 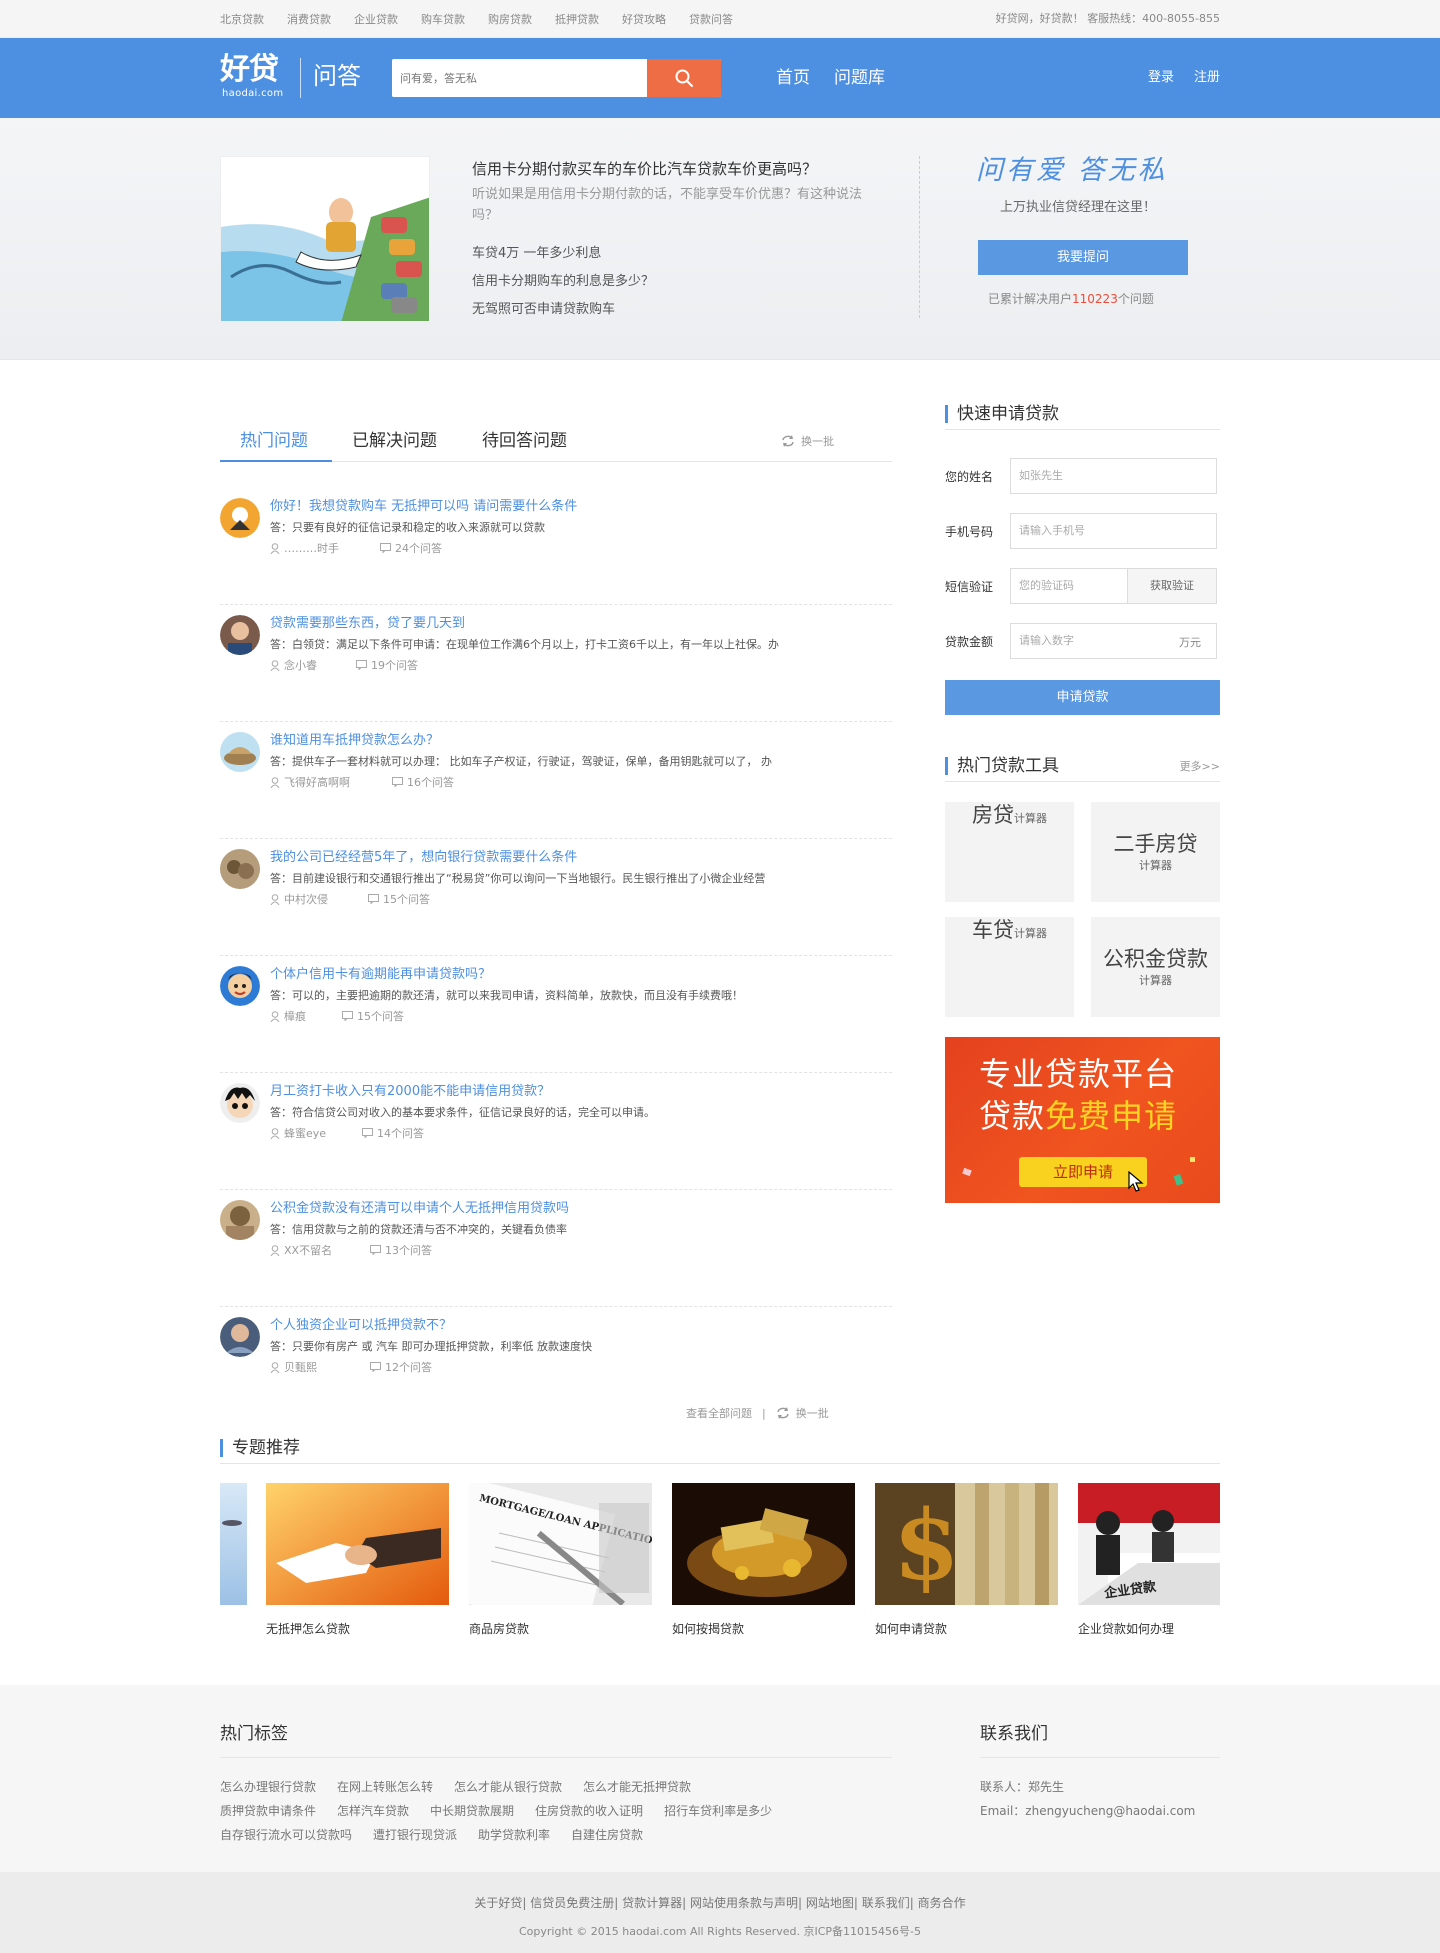 I want to click on topic-label: 如何申请贷款, so click(x=911, y=1628).